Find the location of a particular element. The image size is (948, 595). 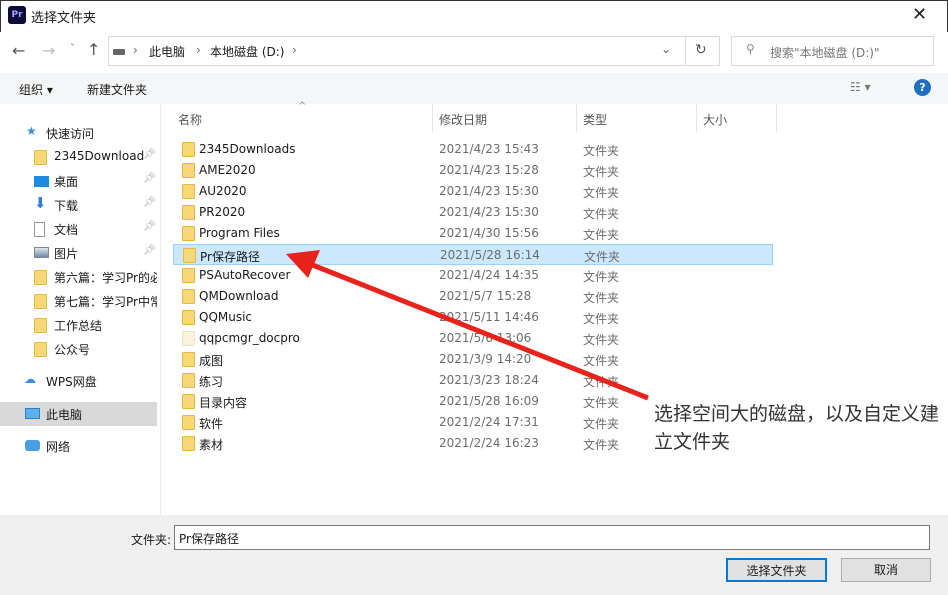

select-folder-button: 选择文件夹 is located at coordinates (776, 570).